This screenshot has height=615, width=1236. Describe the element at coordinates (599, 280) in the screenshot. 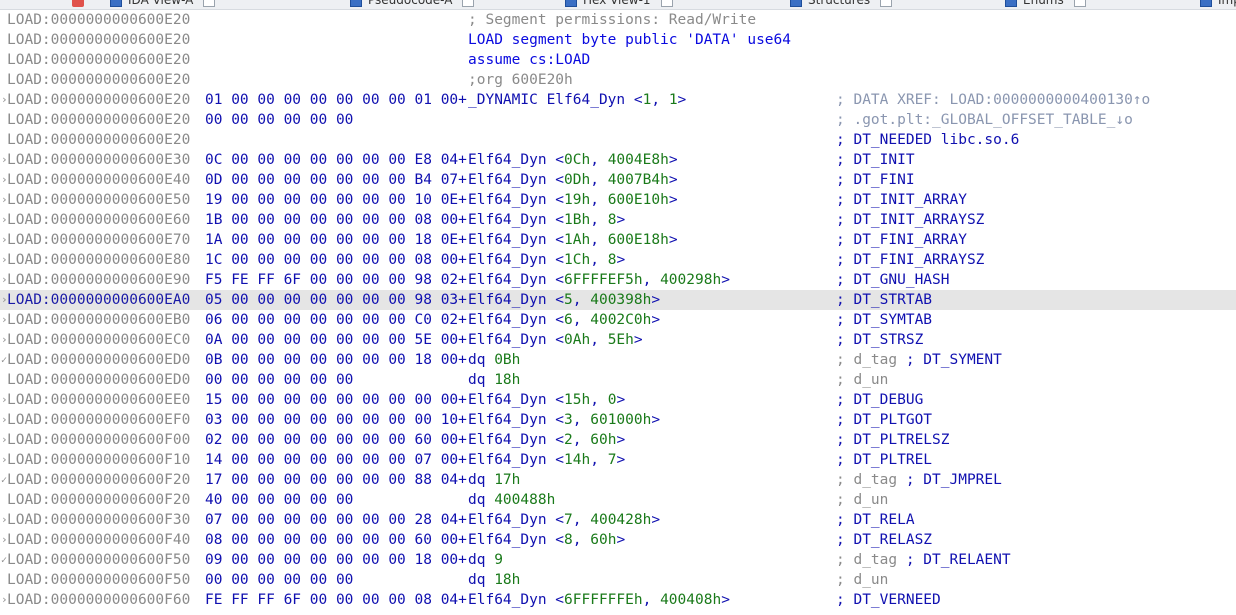

I see `instruction: Elf64_Dyn <6FFFFEF5h, 400298h>` at that location.